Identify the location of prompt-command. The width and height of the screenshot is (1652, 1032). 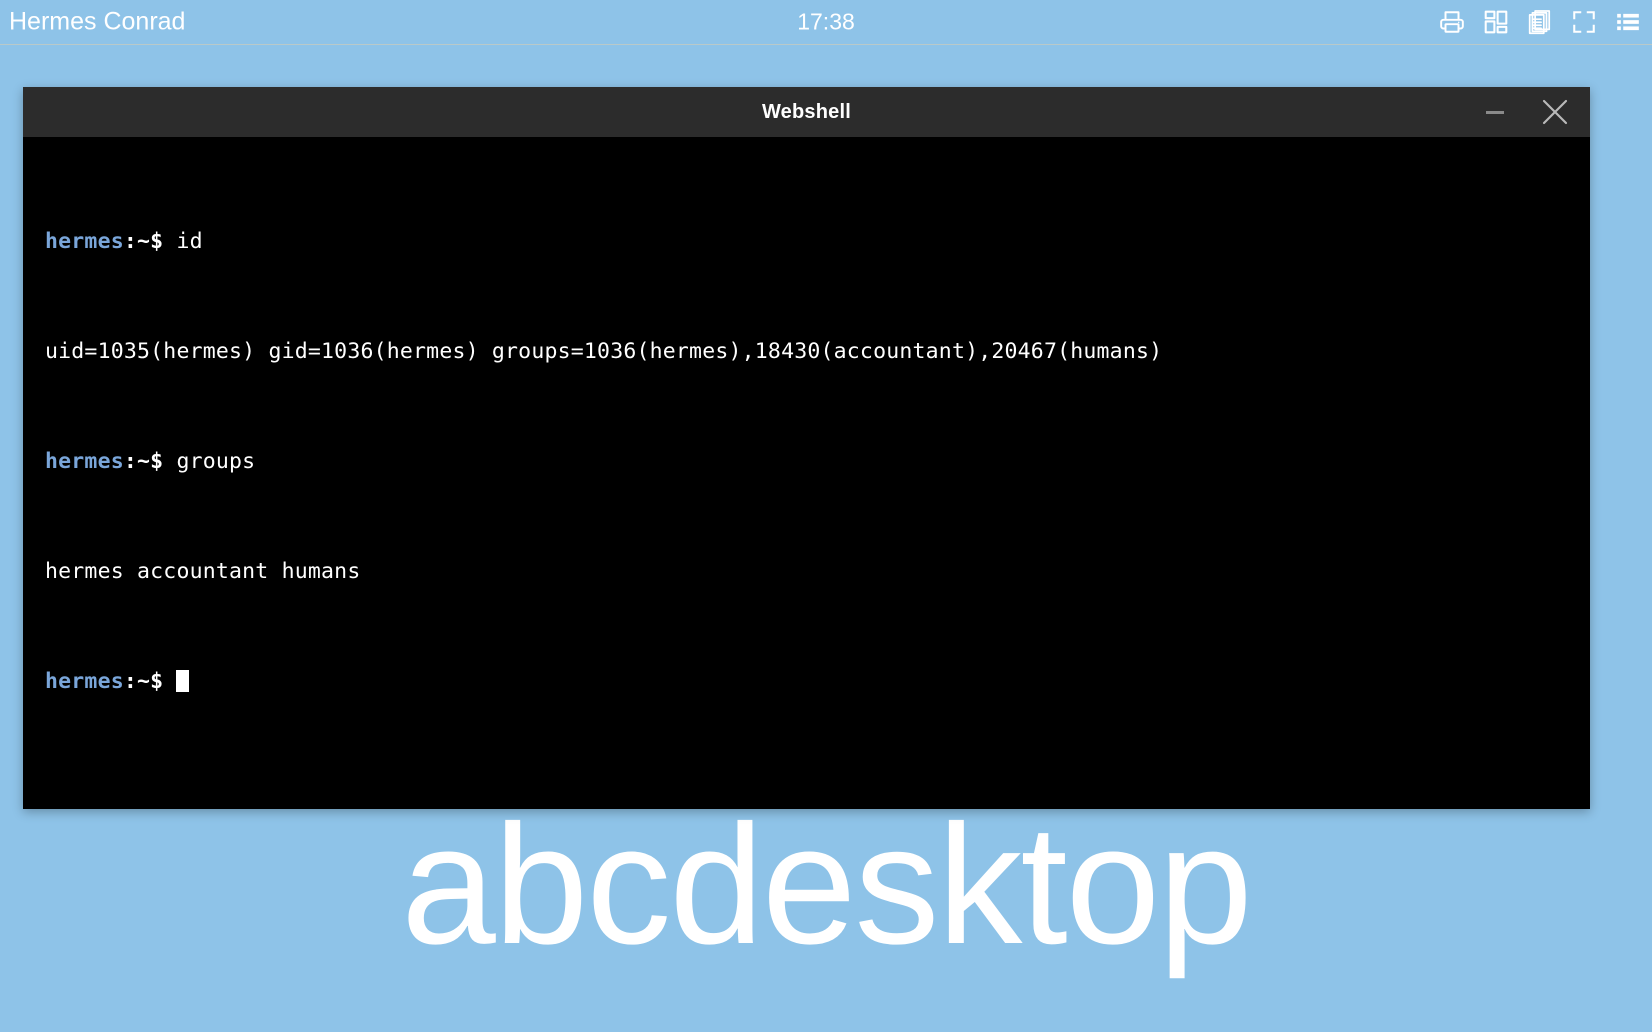
(169, 681).